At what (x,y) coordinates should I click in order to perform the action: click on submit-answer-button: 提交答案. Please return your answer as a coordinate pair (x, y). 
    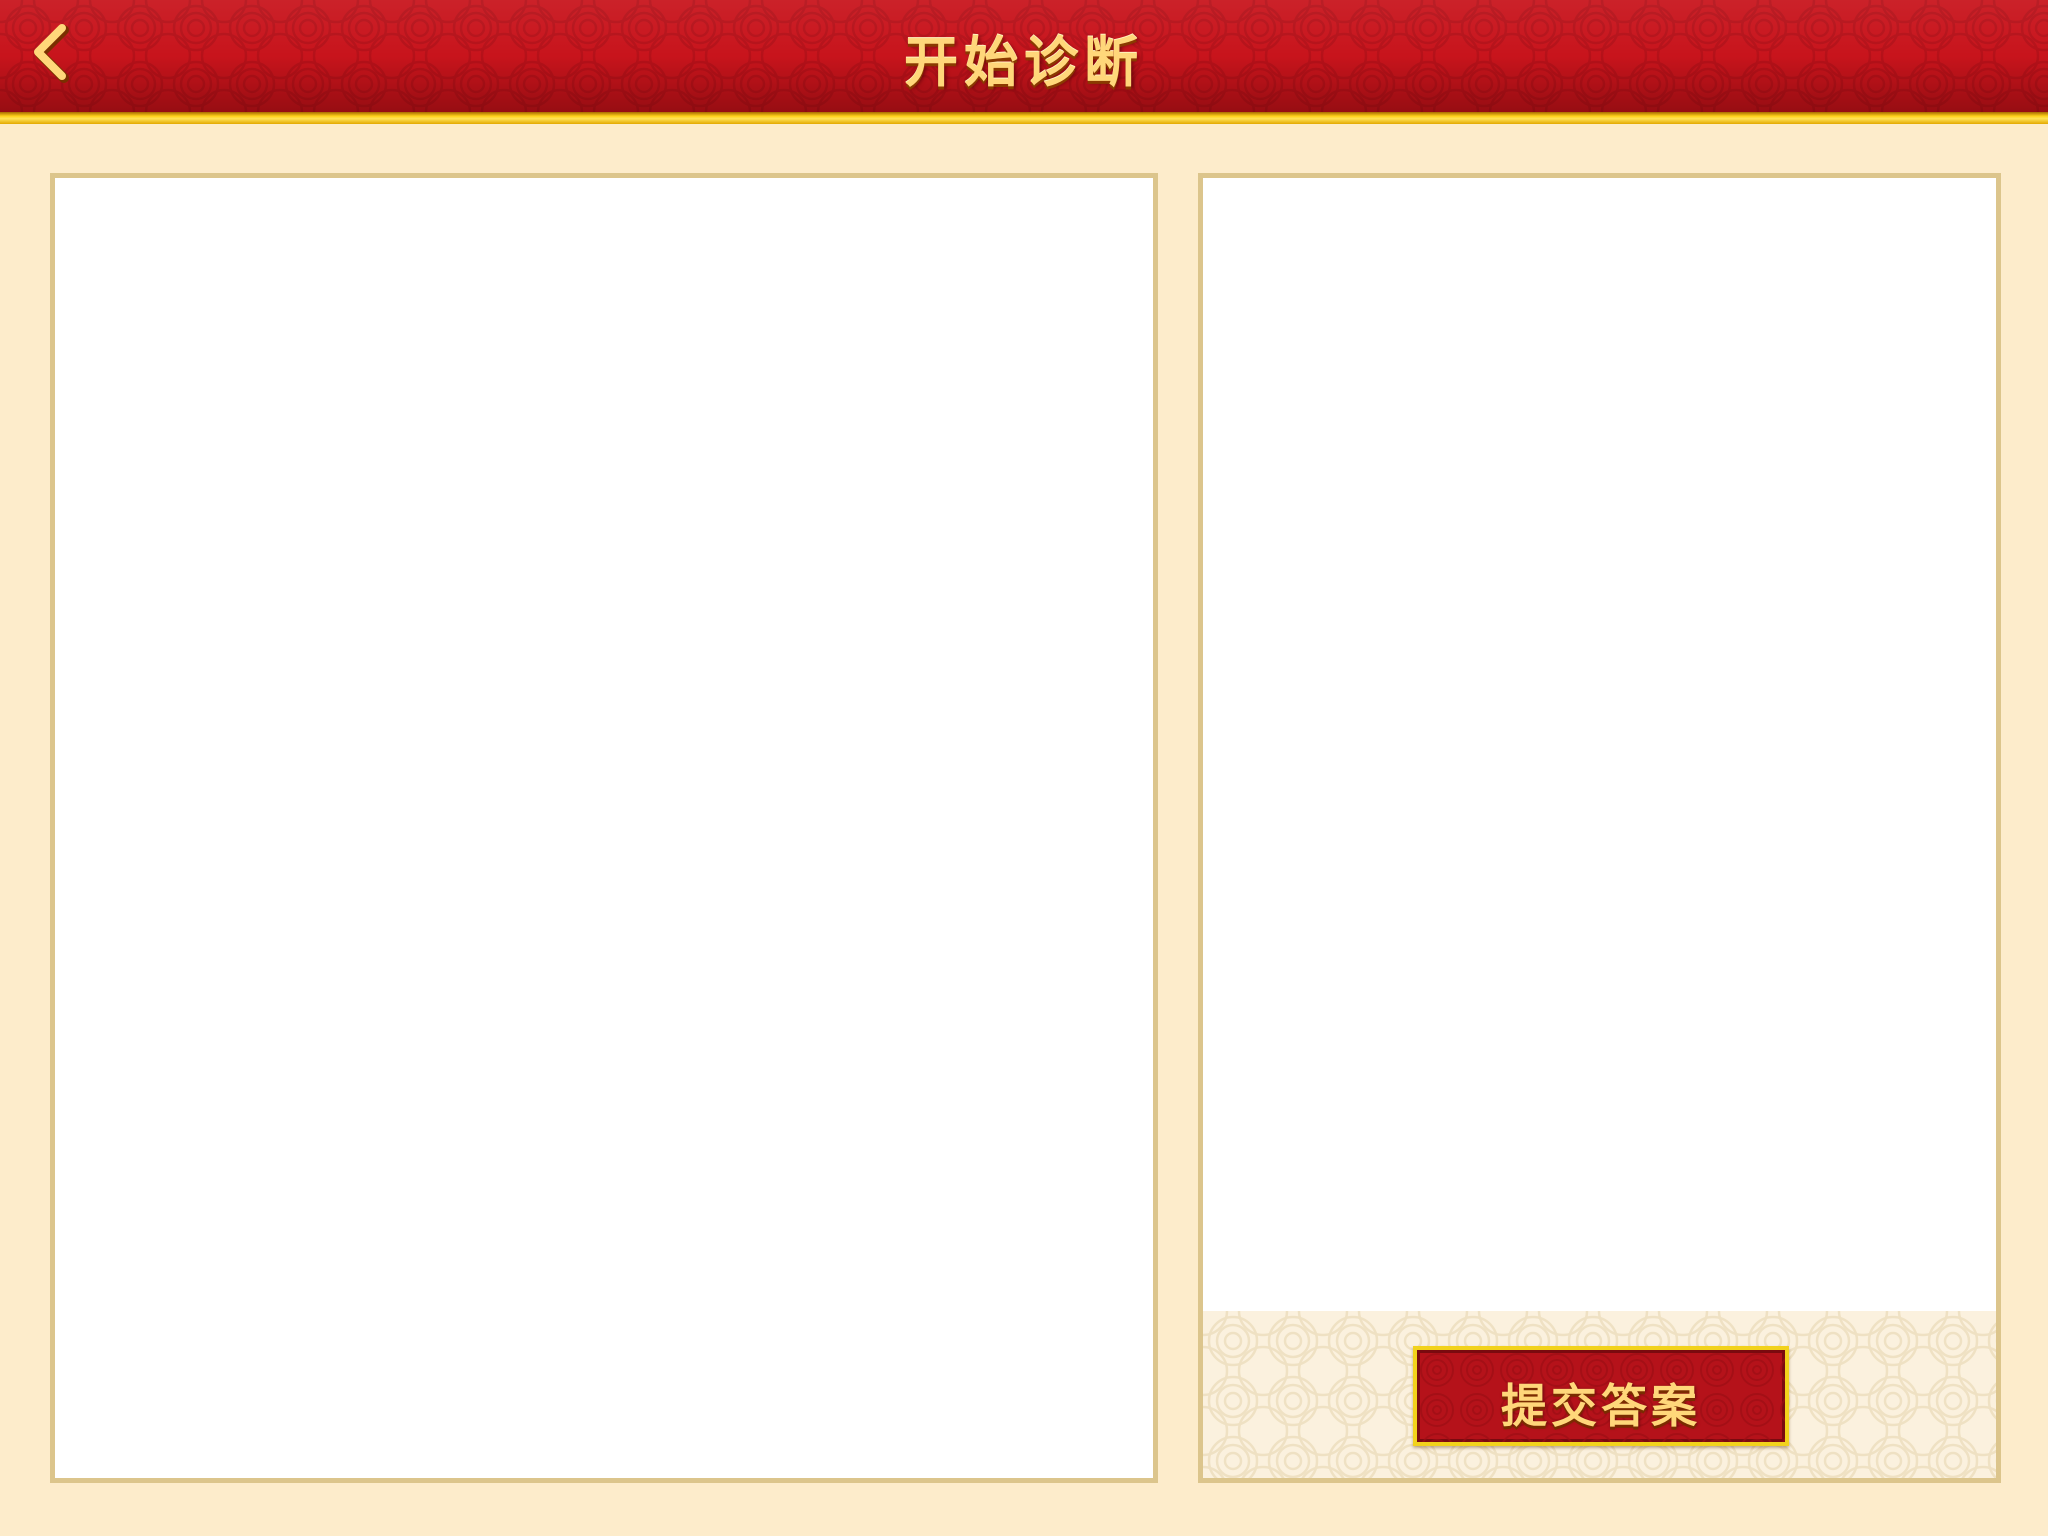
    Looking at the image, I should click on (1601, 1396).